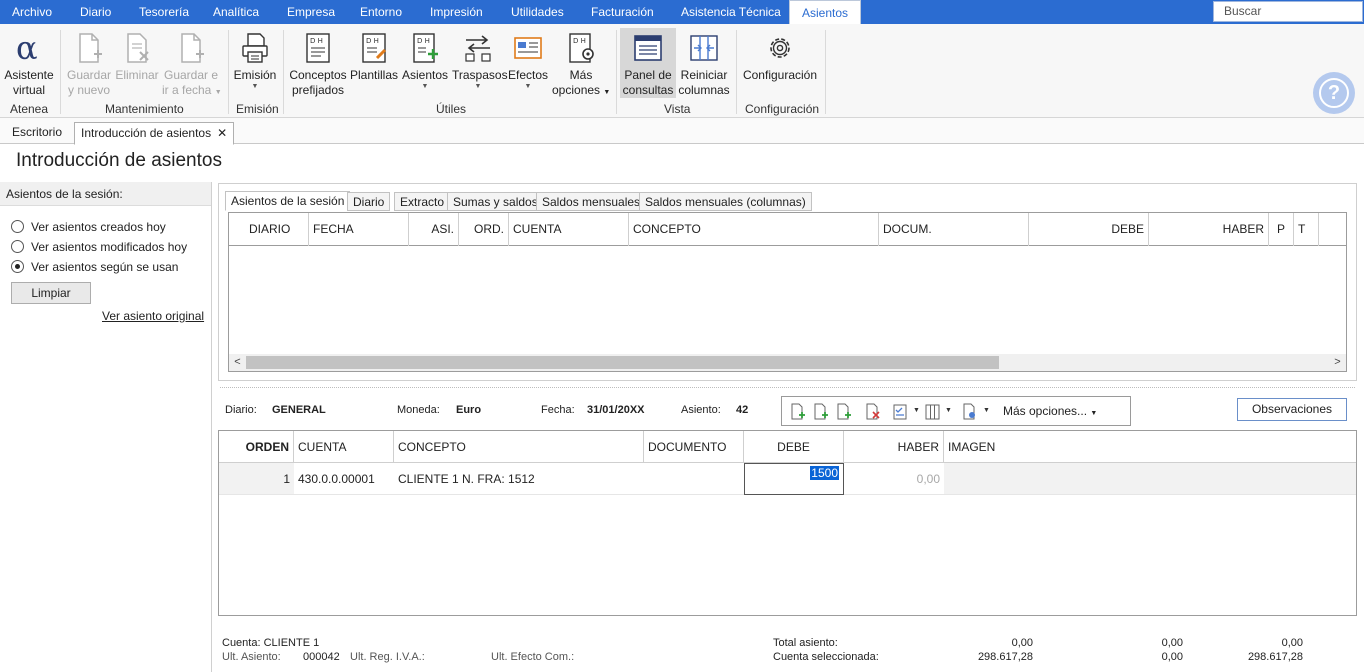 The image size is (1364, 672). What do you see at coordinates (94, 267) in the screenshot?
I see `radio-segun-se-usan: Ver asientos según se usan` at bounding box center [94, 267].